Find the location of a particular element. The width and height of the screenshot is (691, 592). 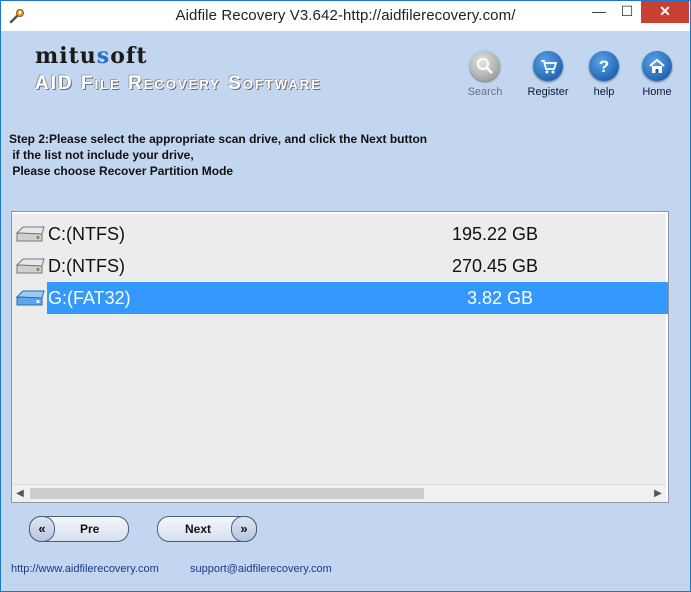

cart-icon is located at coordinates (548, 66).